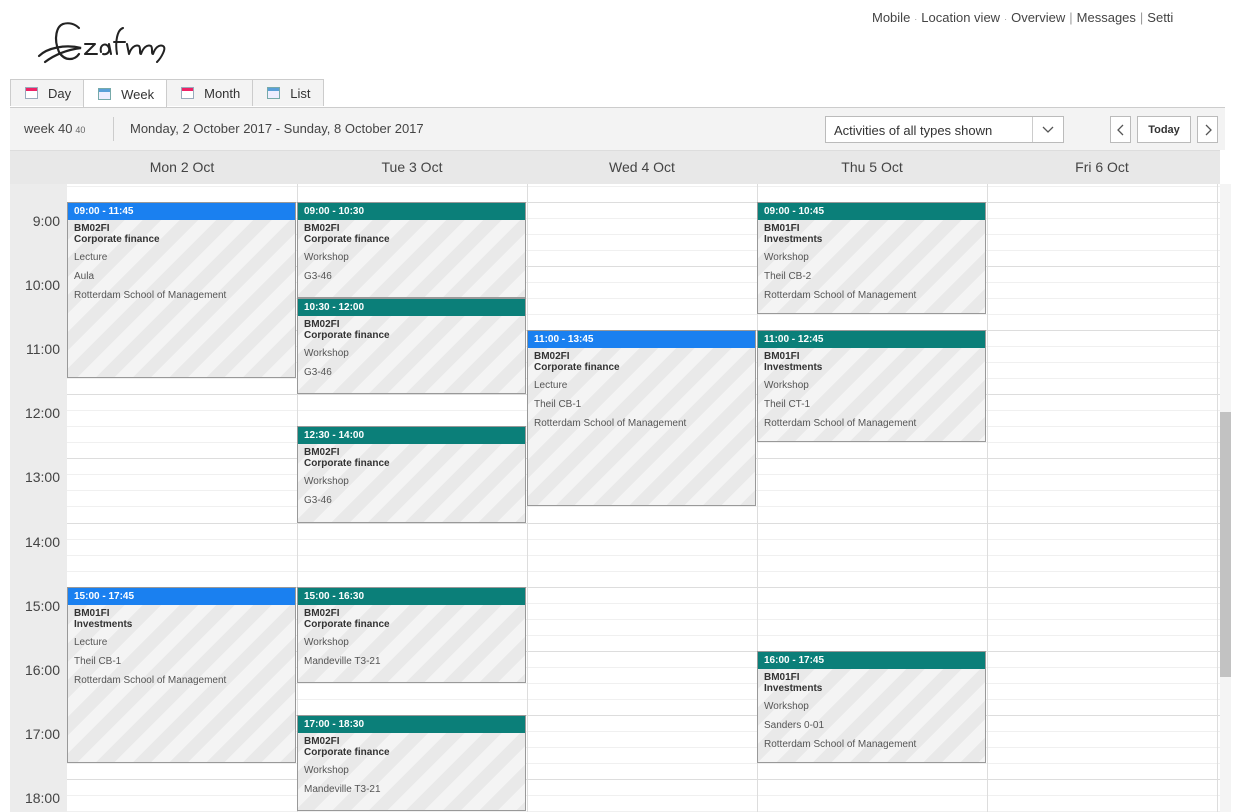 This screenshot has height=812, width=1235. What do you see at coordinates (1047, 129) in the screenshot?
I see `chevron-down-icon` at bounding box center [1047, 129].